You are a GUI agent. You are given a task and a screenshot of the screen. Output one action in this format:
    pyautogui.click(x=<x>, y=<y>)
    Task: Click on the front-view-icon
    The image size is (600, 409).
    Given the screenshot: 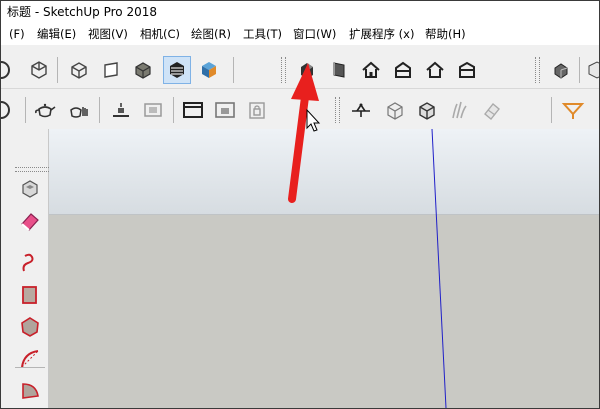 What is the action you would take?
    pyautogui.click(x=371, y=70)
    